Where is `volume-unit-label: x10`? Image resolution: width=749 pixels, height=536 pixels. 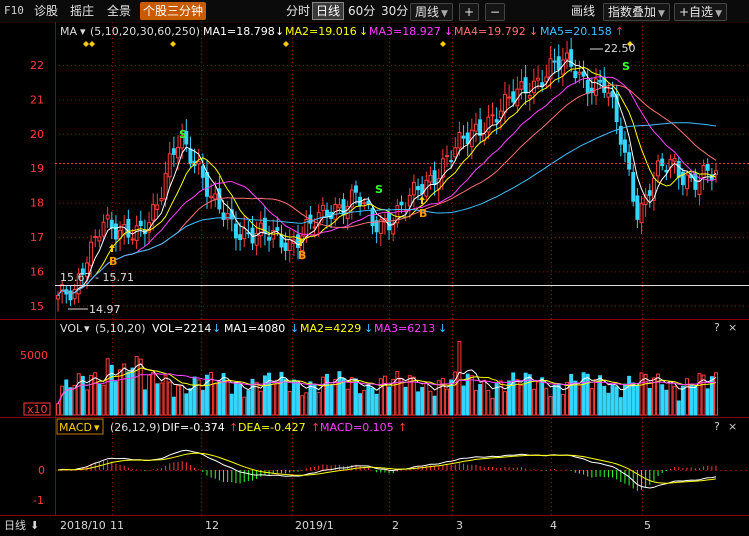
volume-unit-label: x10 is located at coordinates (37, 409).